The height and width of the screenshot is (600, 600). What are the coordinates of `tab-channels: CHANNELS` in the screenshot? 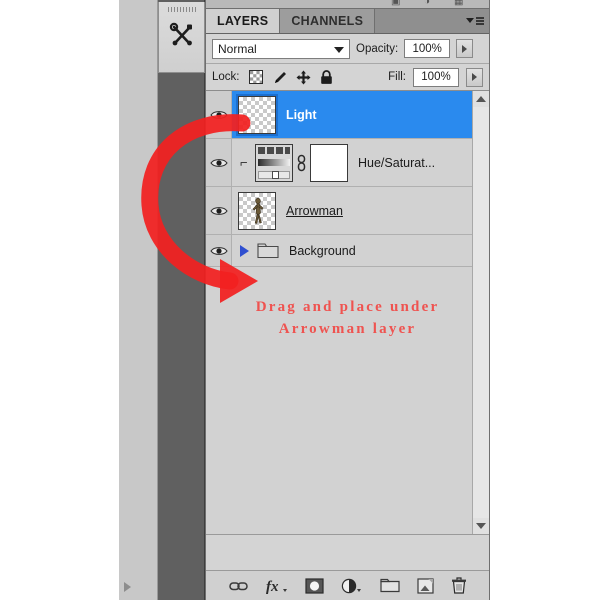 It's located at (328, 21).